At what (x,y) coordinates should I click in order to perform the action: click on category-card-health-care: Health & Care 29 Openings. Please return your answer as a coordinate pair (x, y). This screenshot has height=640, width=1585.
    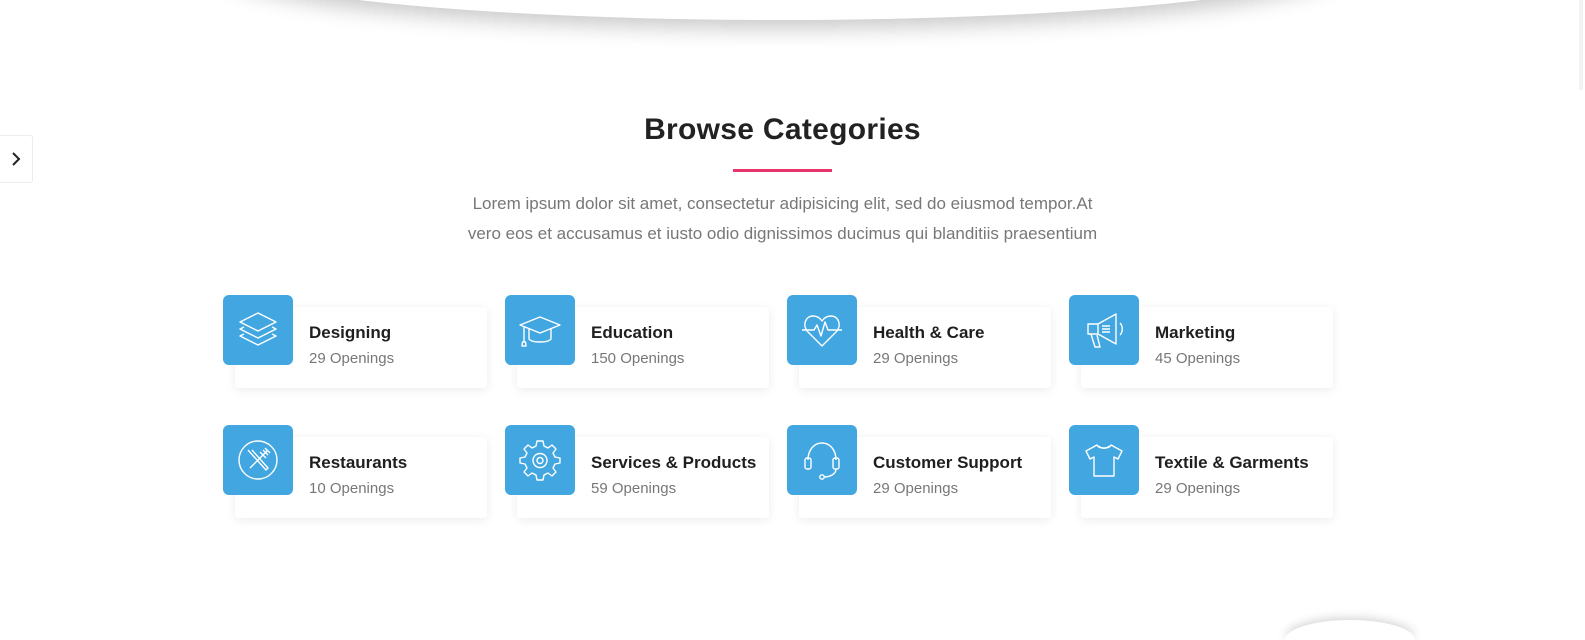
    Looking at the image, I should click on (919, 344).